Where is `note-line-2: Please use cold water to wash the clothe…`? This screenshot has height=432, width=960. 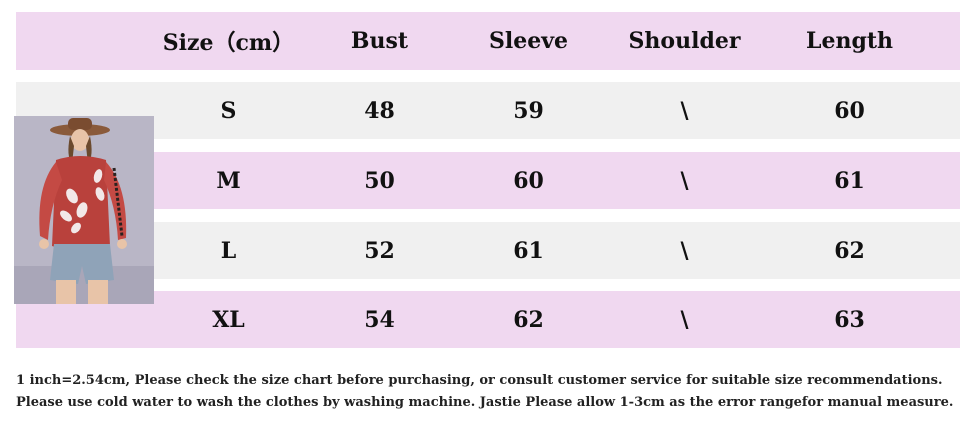
note-line-2: Please use cold water to wash the clothe… is located at coordinates (485, 402).